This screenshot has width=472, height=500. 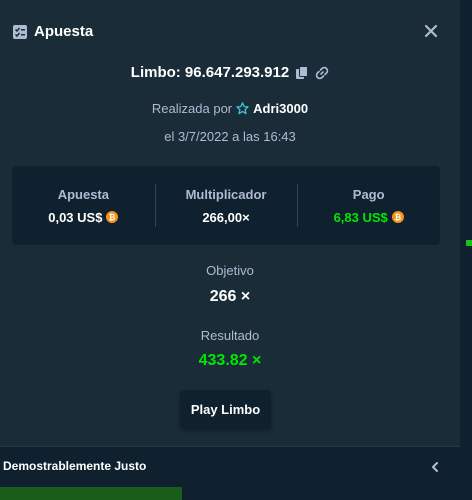 I want to click on chevron-left-icon, so click(x=435, y=467).